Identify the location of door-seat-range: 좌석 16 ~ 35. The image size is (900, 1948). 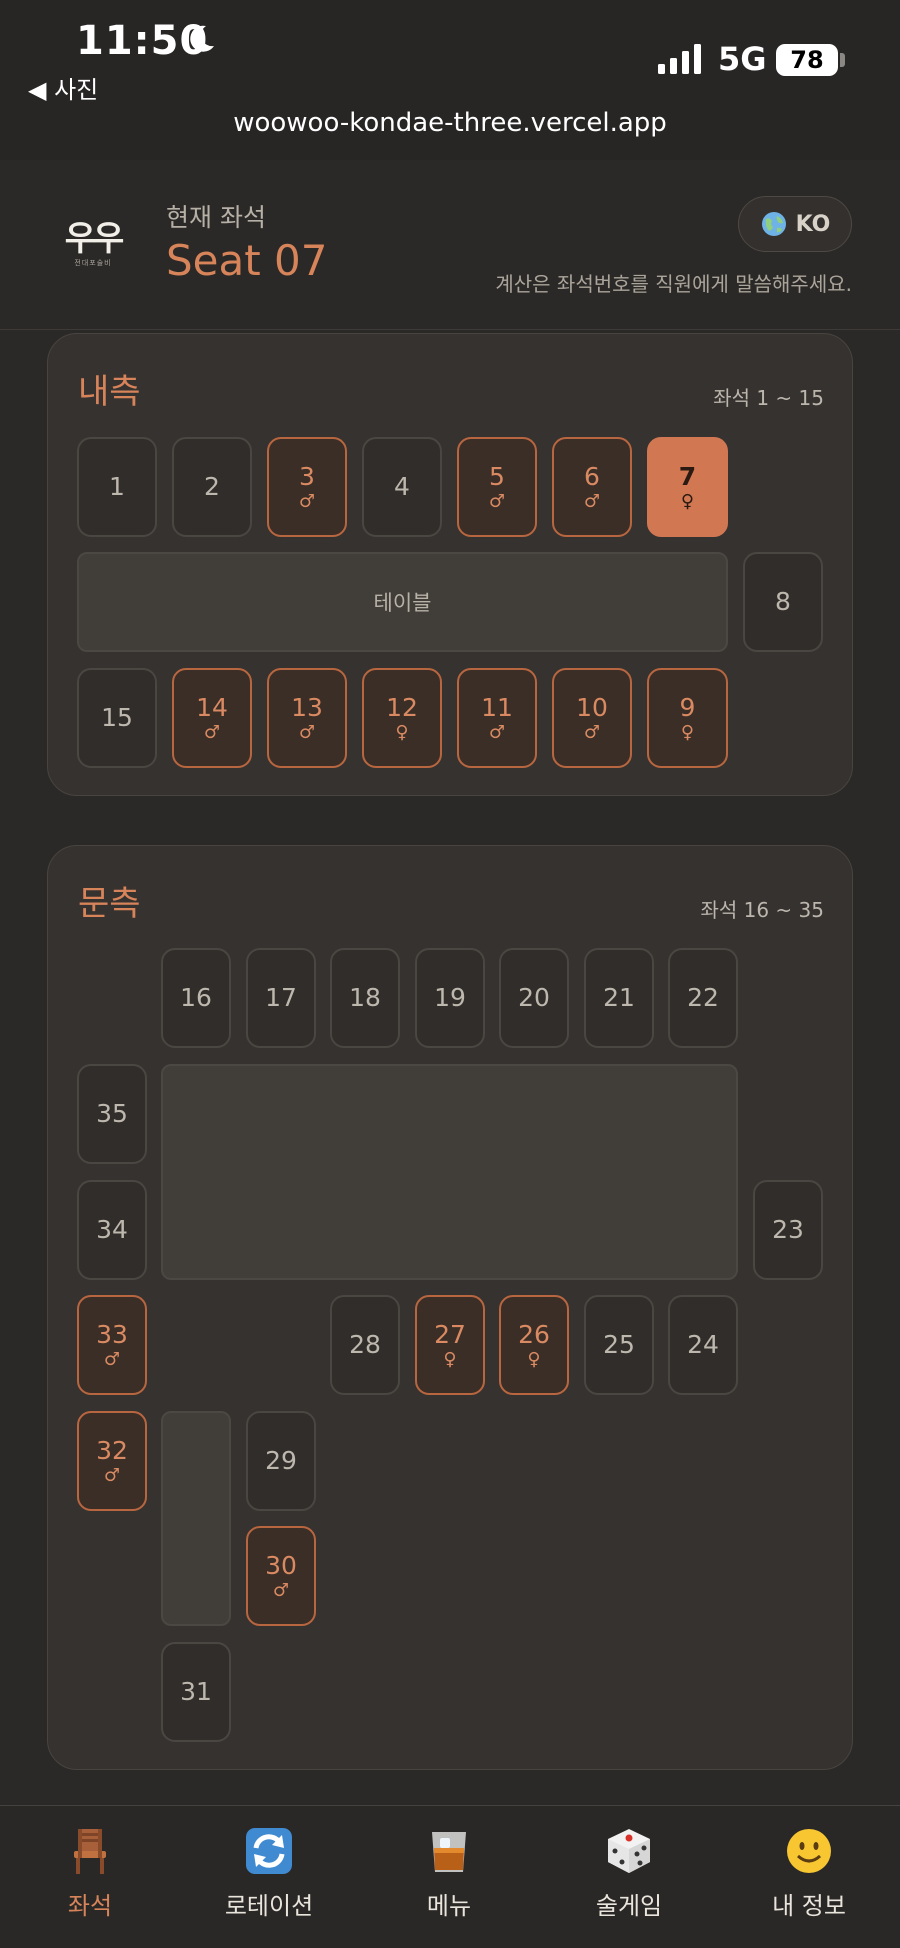
(762, 910).